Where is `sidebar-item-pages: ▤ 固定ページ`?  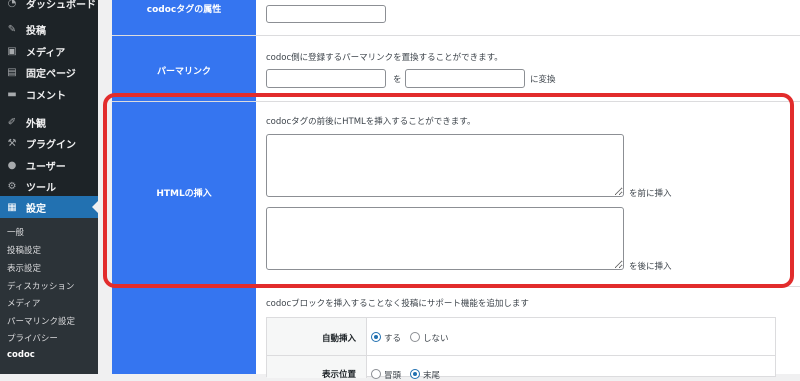
sidebar-item-pages: ▤ 固定ページ is located at coordinates (49, 72).